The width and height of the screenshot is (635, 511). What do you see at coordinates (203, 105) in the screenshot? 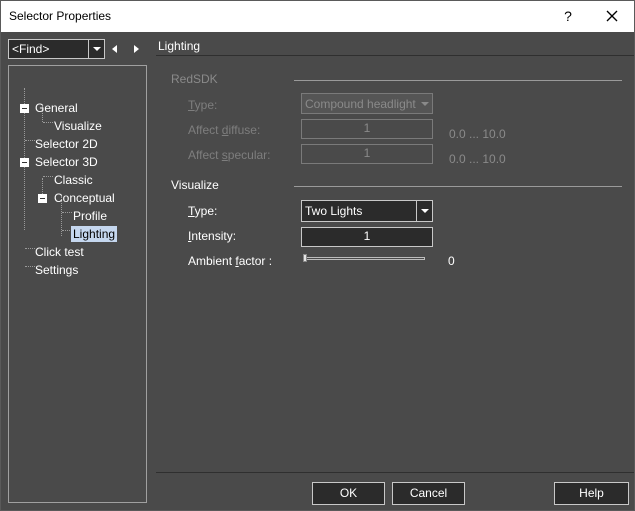
I see `redsdk-type-label: Type:` at bounding box center [203, 105].